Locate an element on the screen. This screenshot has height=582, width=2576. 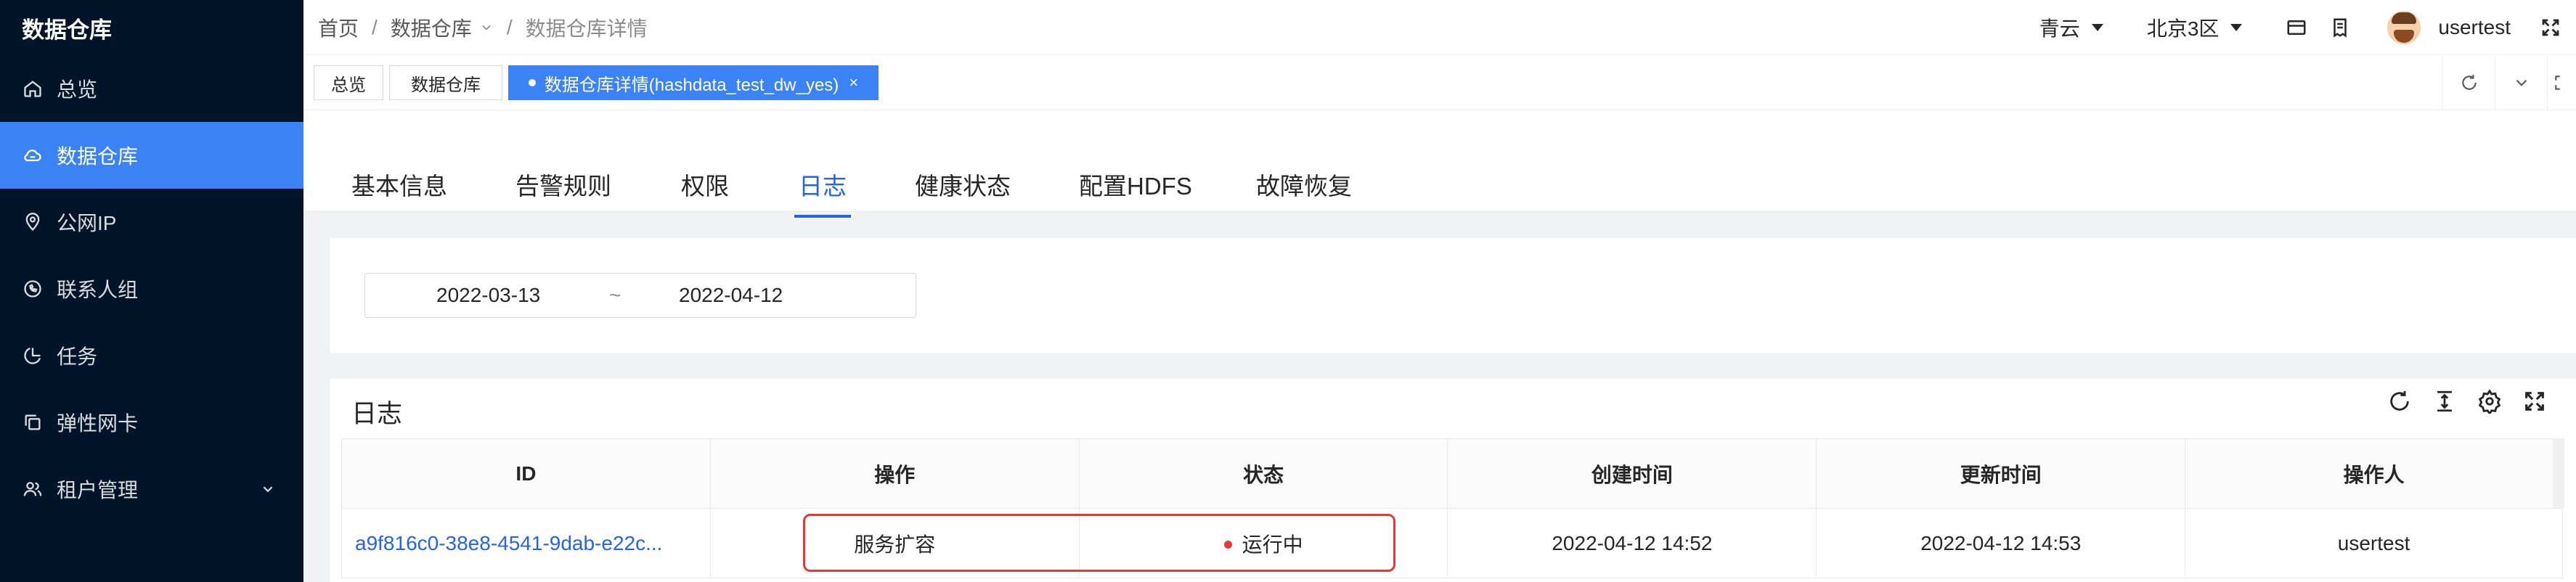
user-group-icon is located at coordinates (33, 489).